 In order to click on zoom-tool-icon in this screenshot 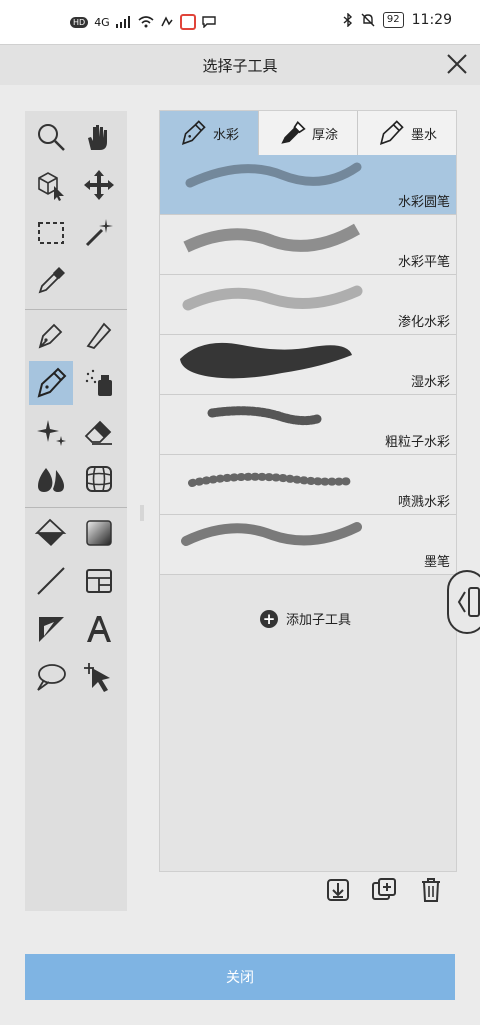, I will do `click(51, 137)`.